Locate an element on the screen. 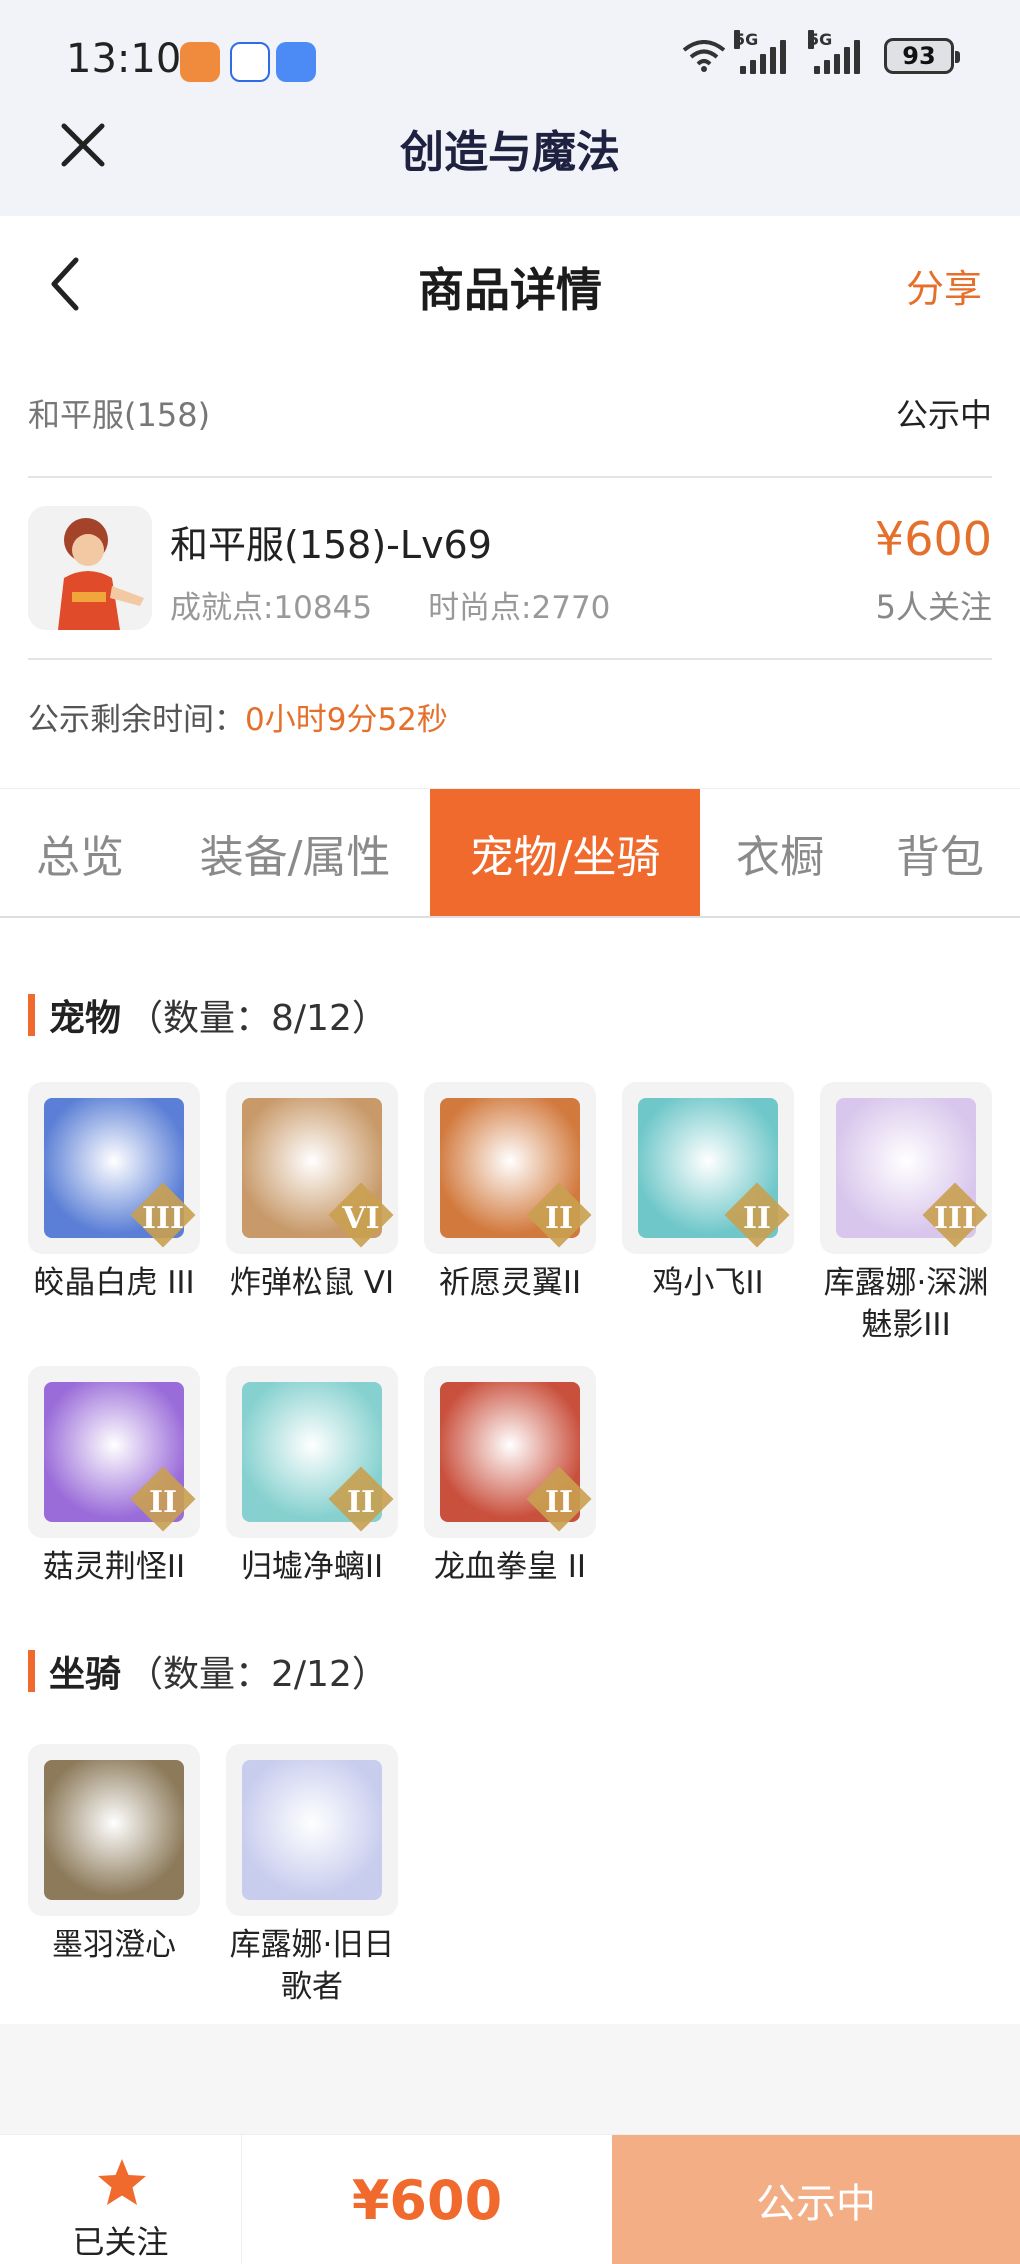 The width and height of the screenshot is (1020, 2264). character-stats: 成就点:10845 时尚点:2770 is located at coordinates (390, 604).